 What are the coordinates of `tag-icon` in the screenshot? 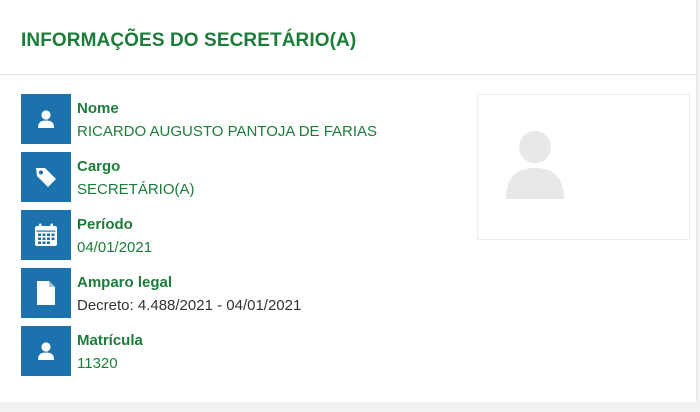 It's located at (46, 177).